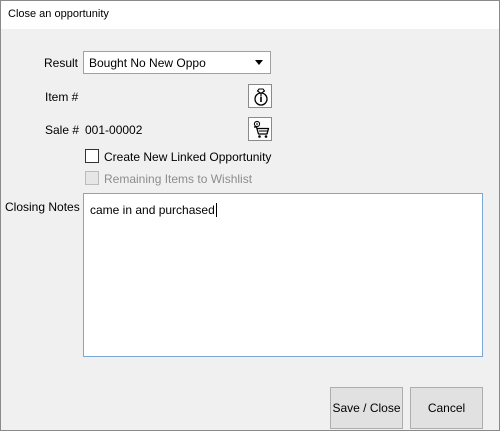  I want to click on closing-notes-value: came in and purchased, so click(152, 210).